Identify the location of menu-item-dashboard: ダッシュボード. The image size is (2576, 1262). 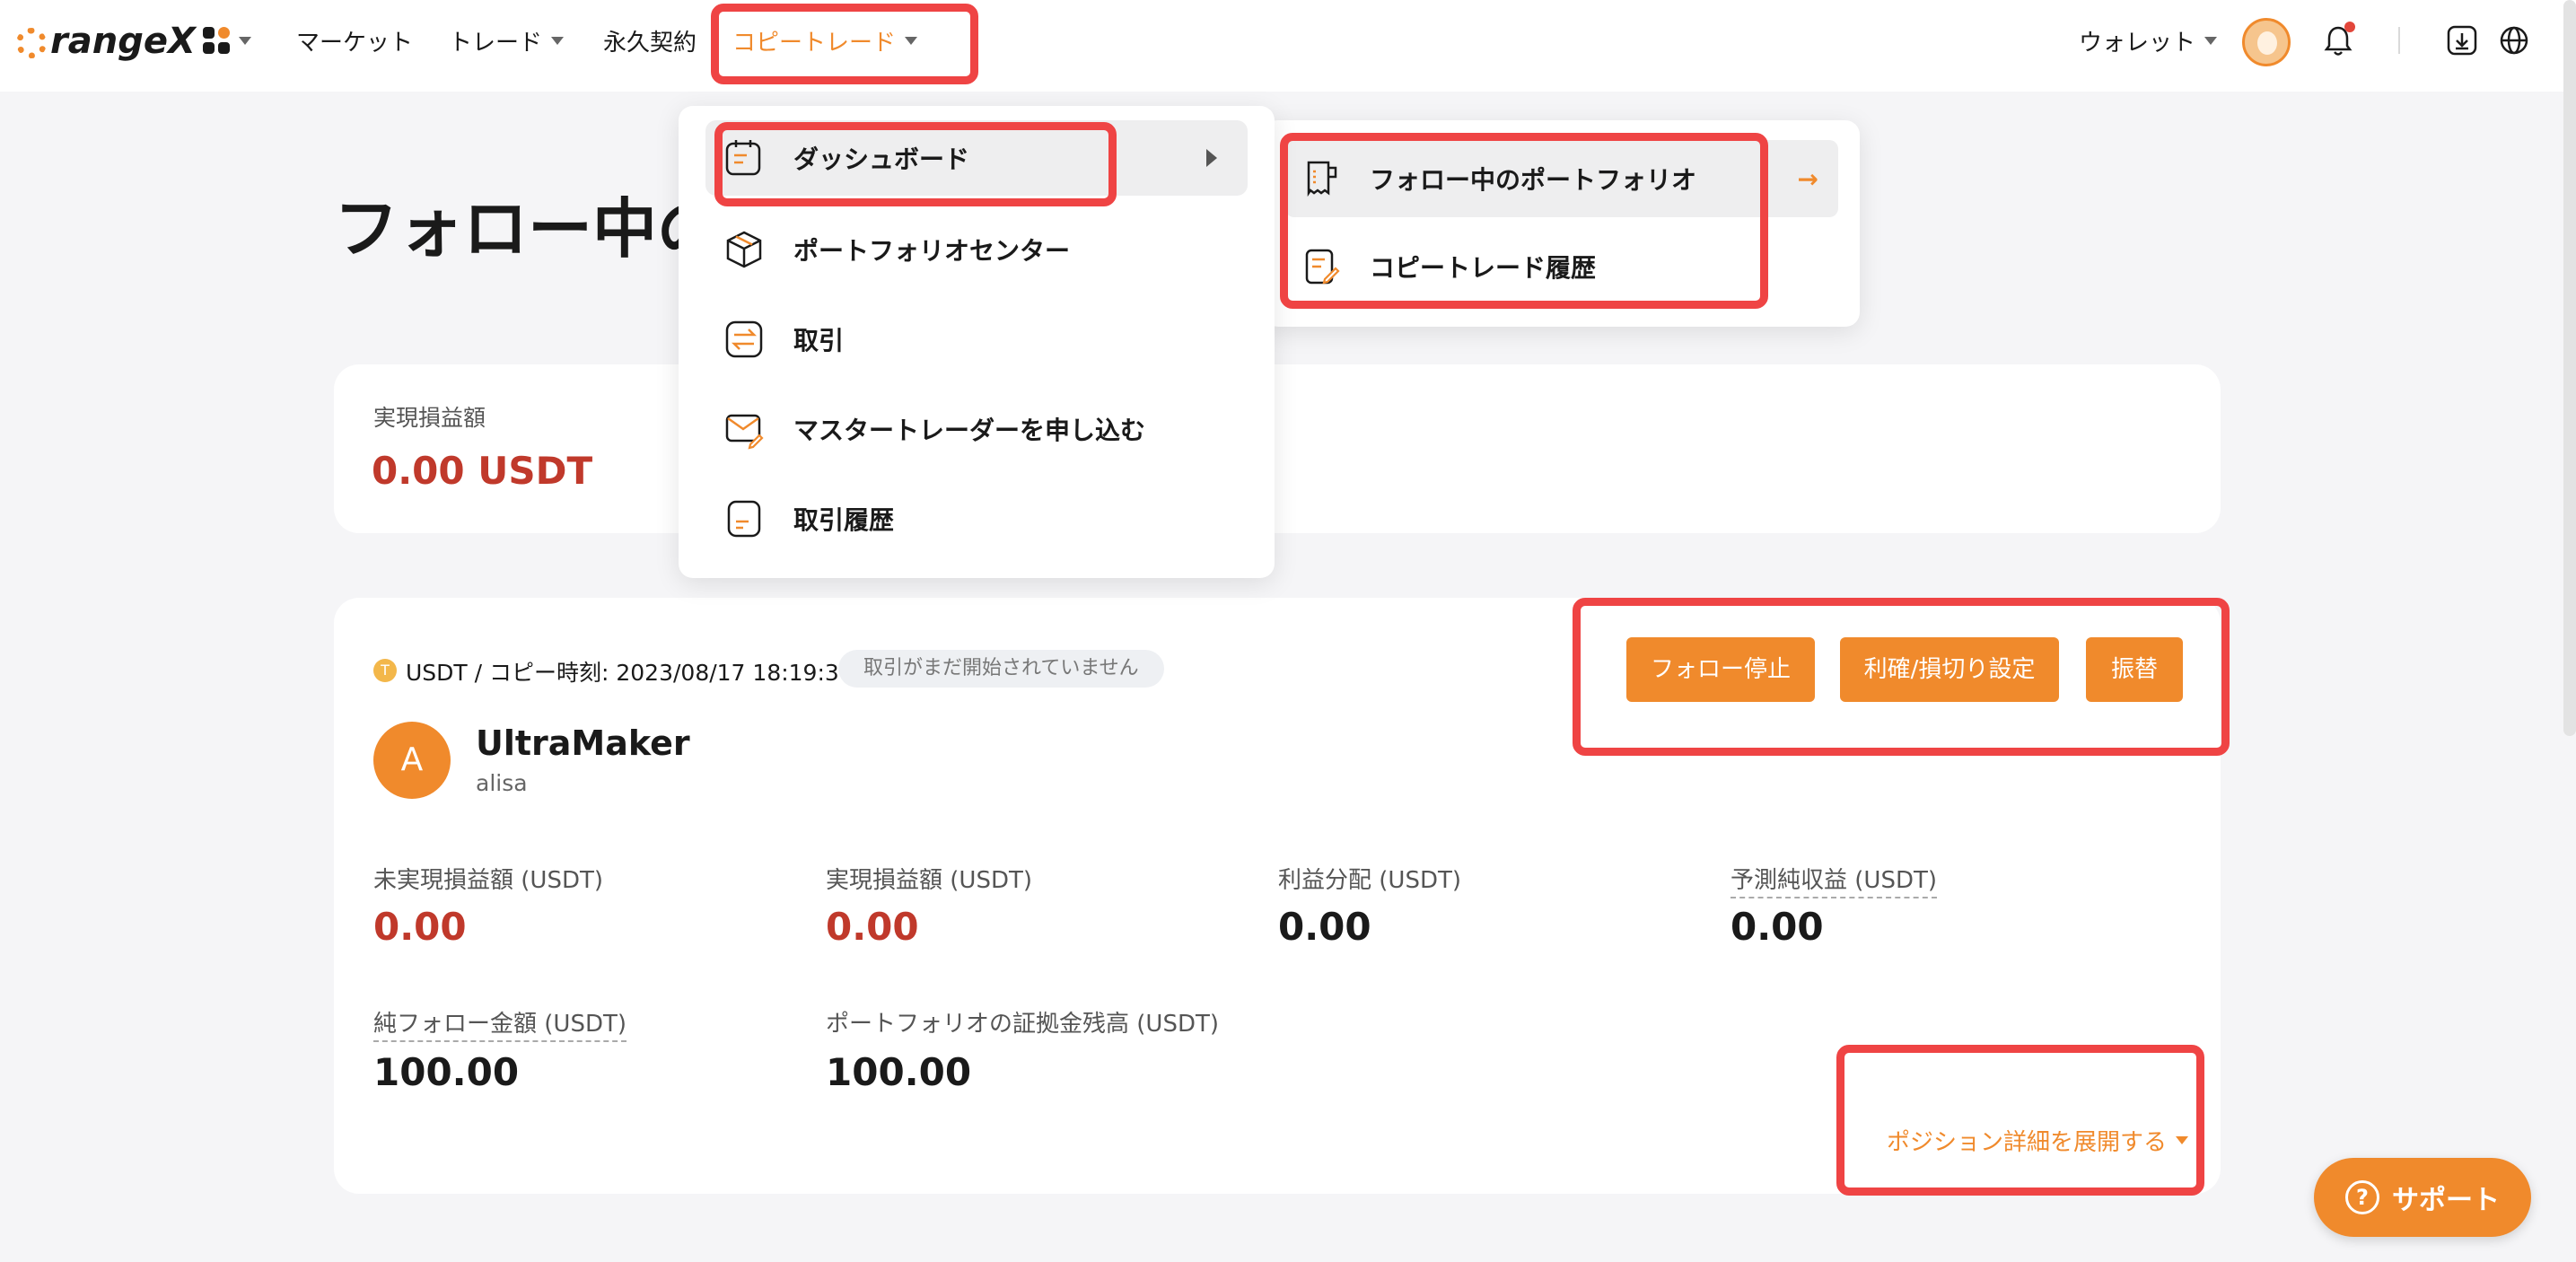
(976, 158).